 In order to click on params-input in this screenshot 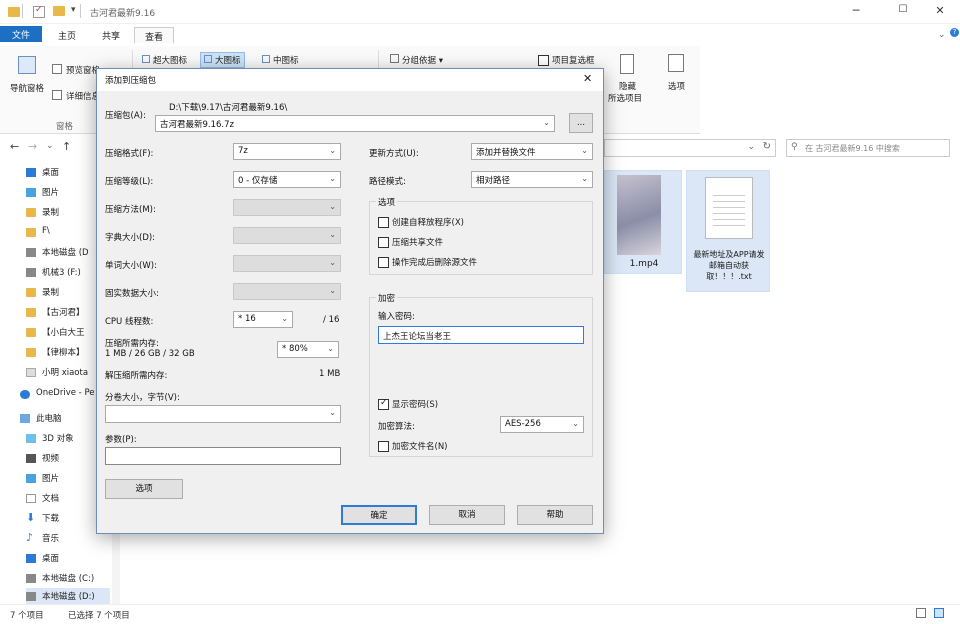, I will do `click(223, 456)`.